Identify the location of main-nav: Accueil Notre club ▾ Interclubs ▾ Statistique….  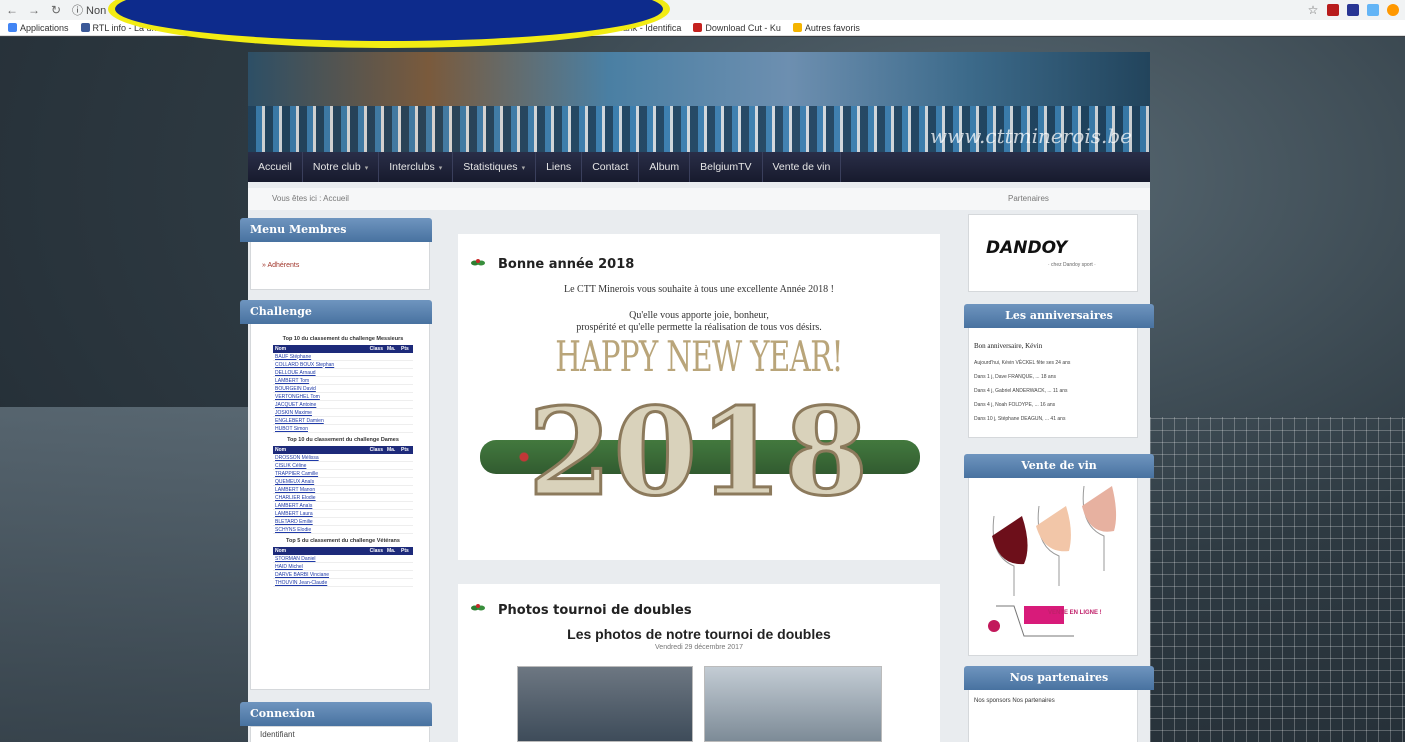
(699, 167).